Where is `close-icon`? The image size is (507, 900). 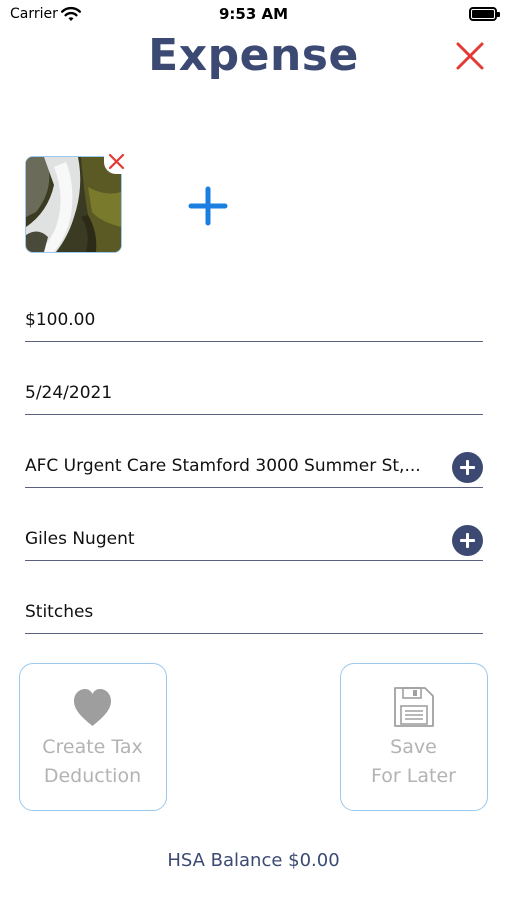
close-icon is located at coordinates (470, 56).